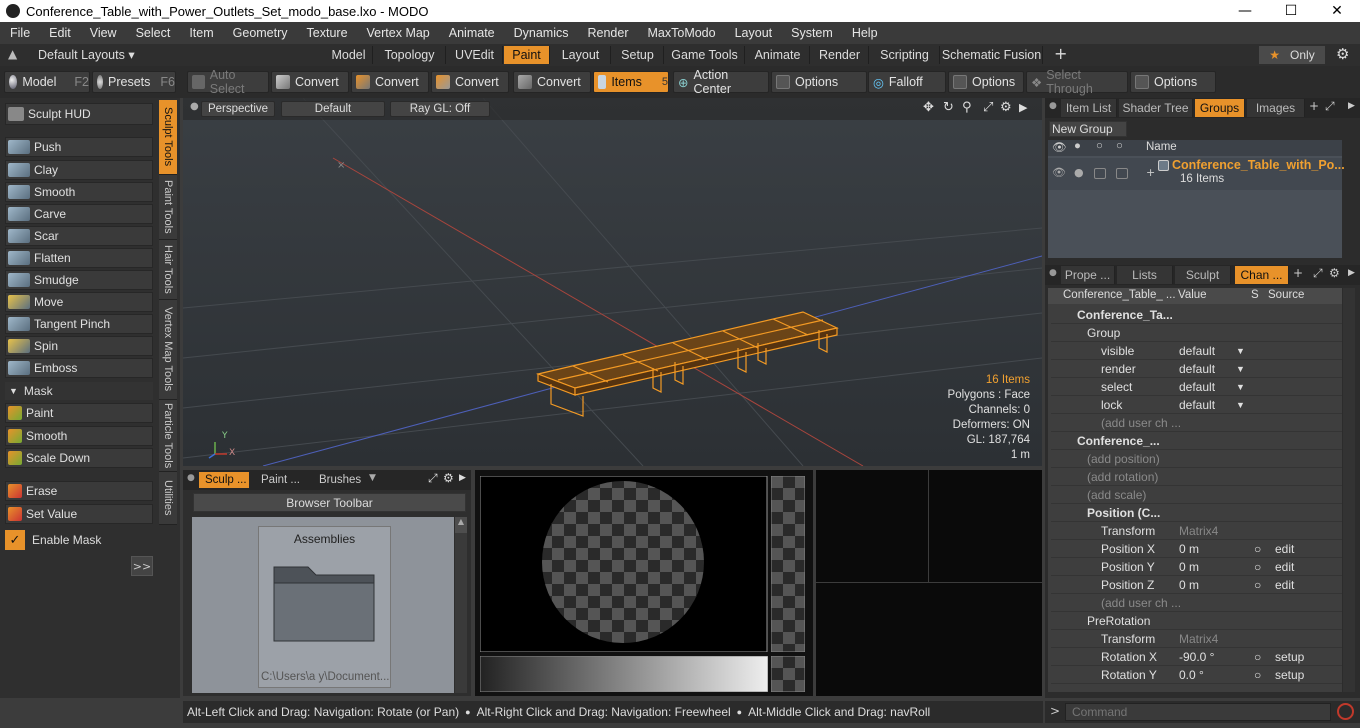 The image size is (1360, 728). I want to click on channels-scrollbar, so click(1349, 490).